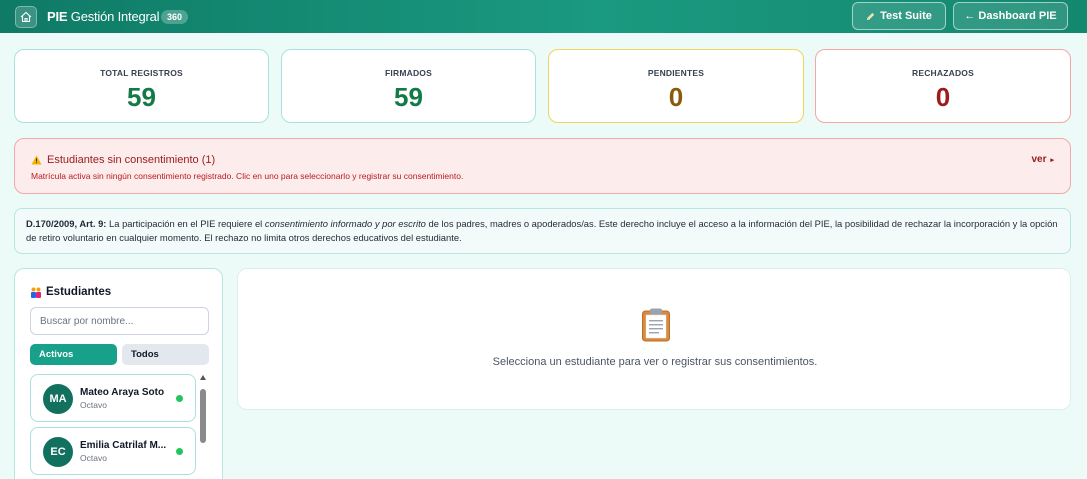 The width and height of the screenshot is (1087, 479). I want to click on students-icon, so click(36, 292).